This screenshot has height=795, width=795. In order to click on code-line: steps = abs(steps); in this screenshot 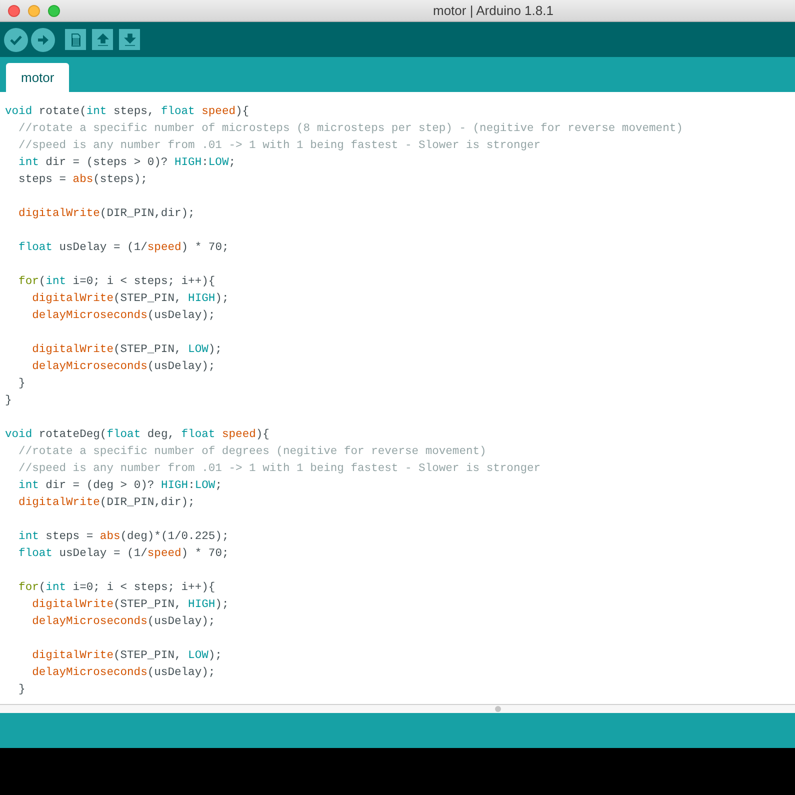, I will do `click(83, 180)`.